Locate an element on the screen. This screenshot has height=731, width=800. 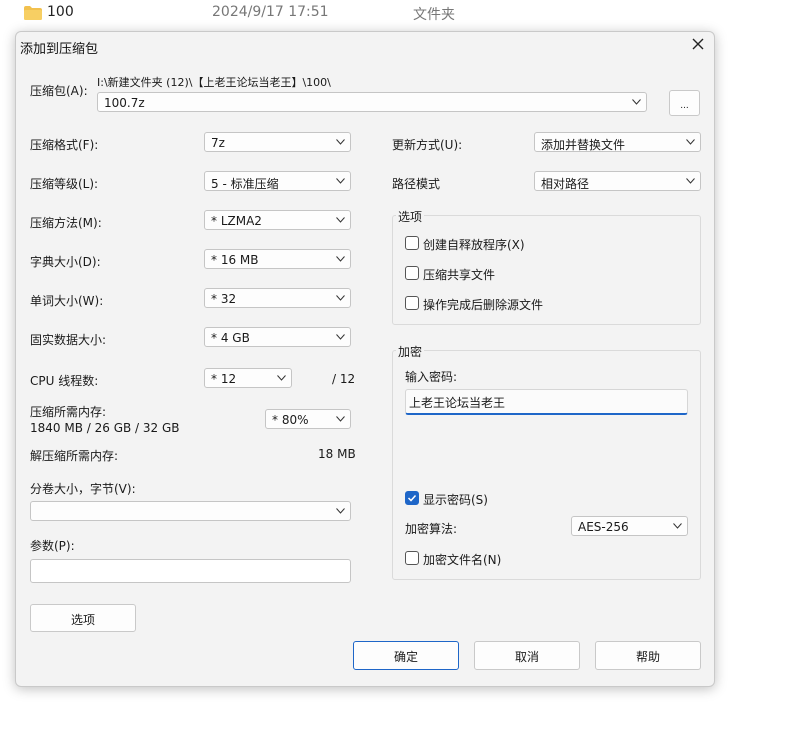
format-select: 7z is located at coordinates (277, 142).